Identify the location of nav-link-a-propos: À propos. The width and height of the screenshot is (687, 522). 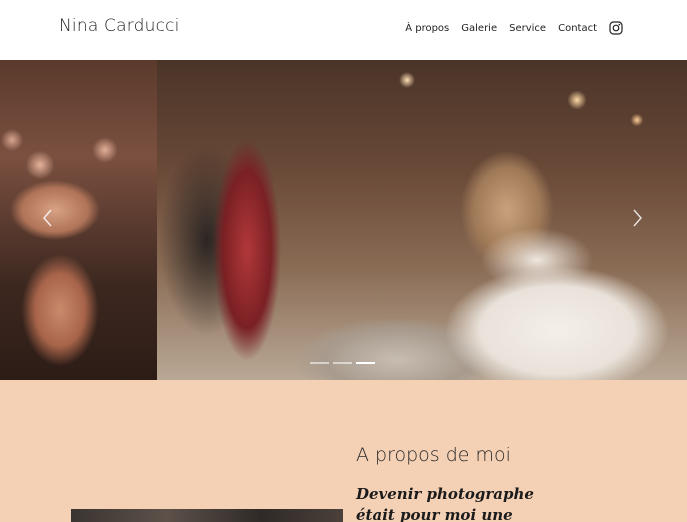
(427, 28).